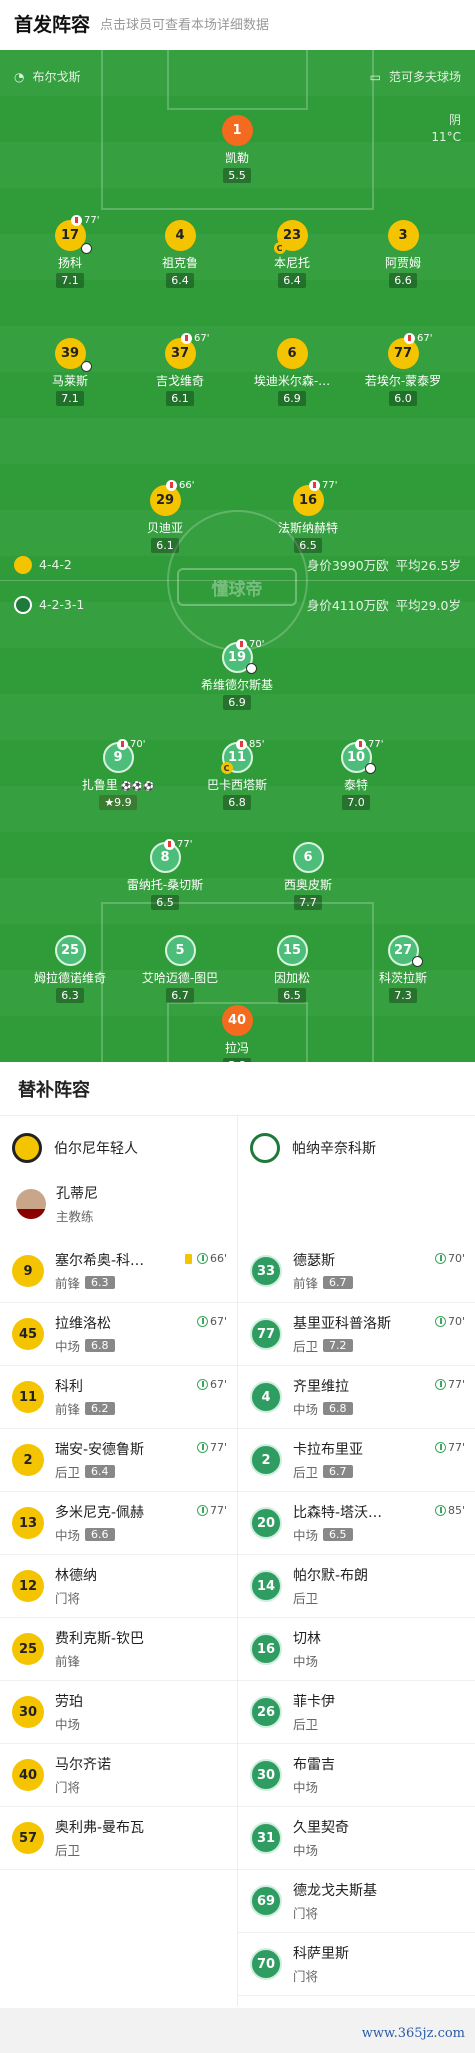  What do you see at coordinates (308, 545) in the screenshot?
I see `player-rating: 6.5` at bounding box center [308, 545].